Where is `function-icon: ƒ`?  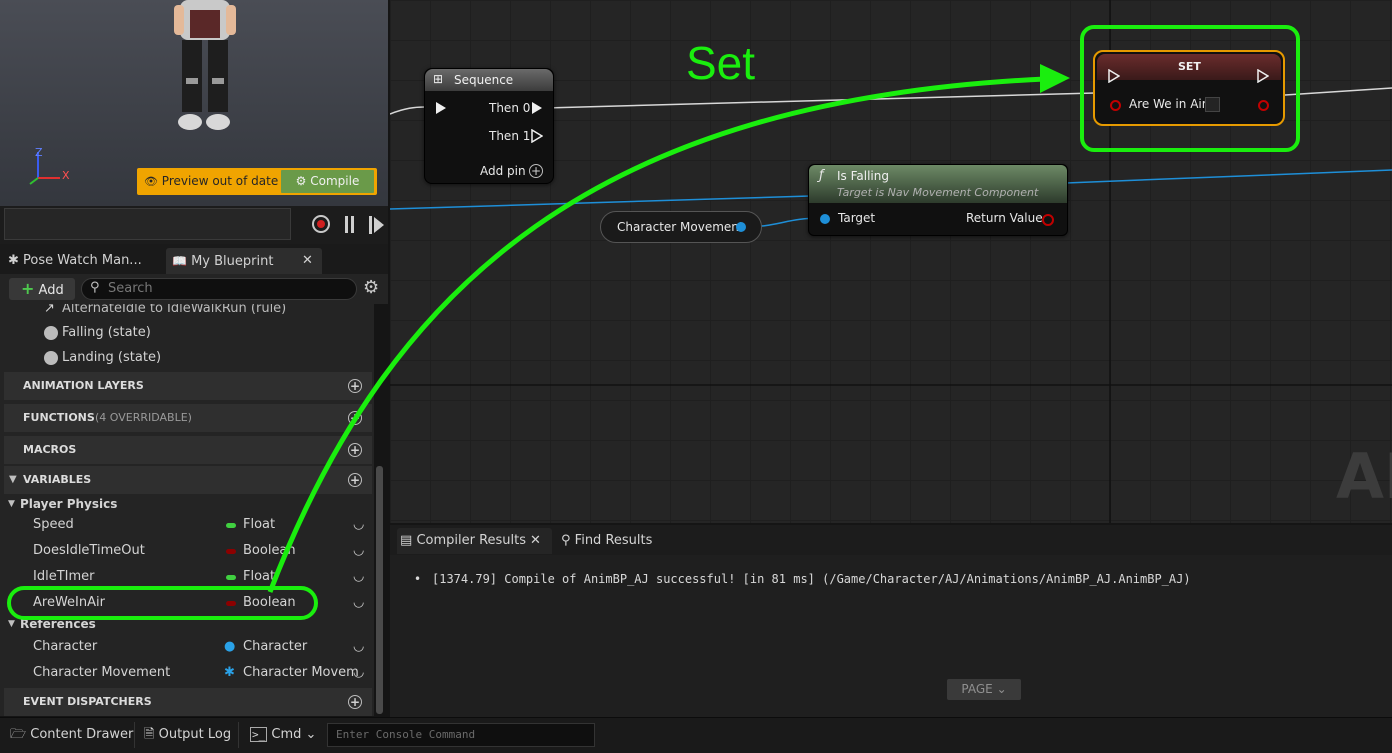
function-icon: ƒ is located at coordinates (821, 175).